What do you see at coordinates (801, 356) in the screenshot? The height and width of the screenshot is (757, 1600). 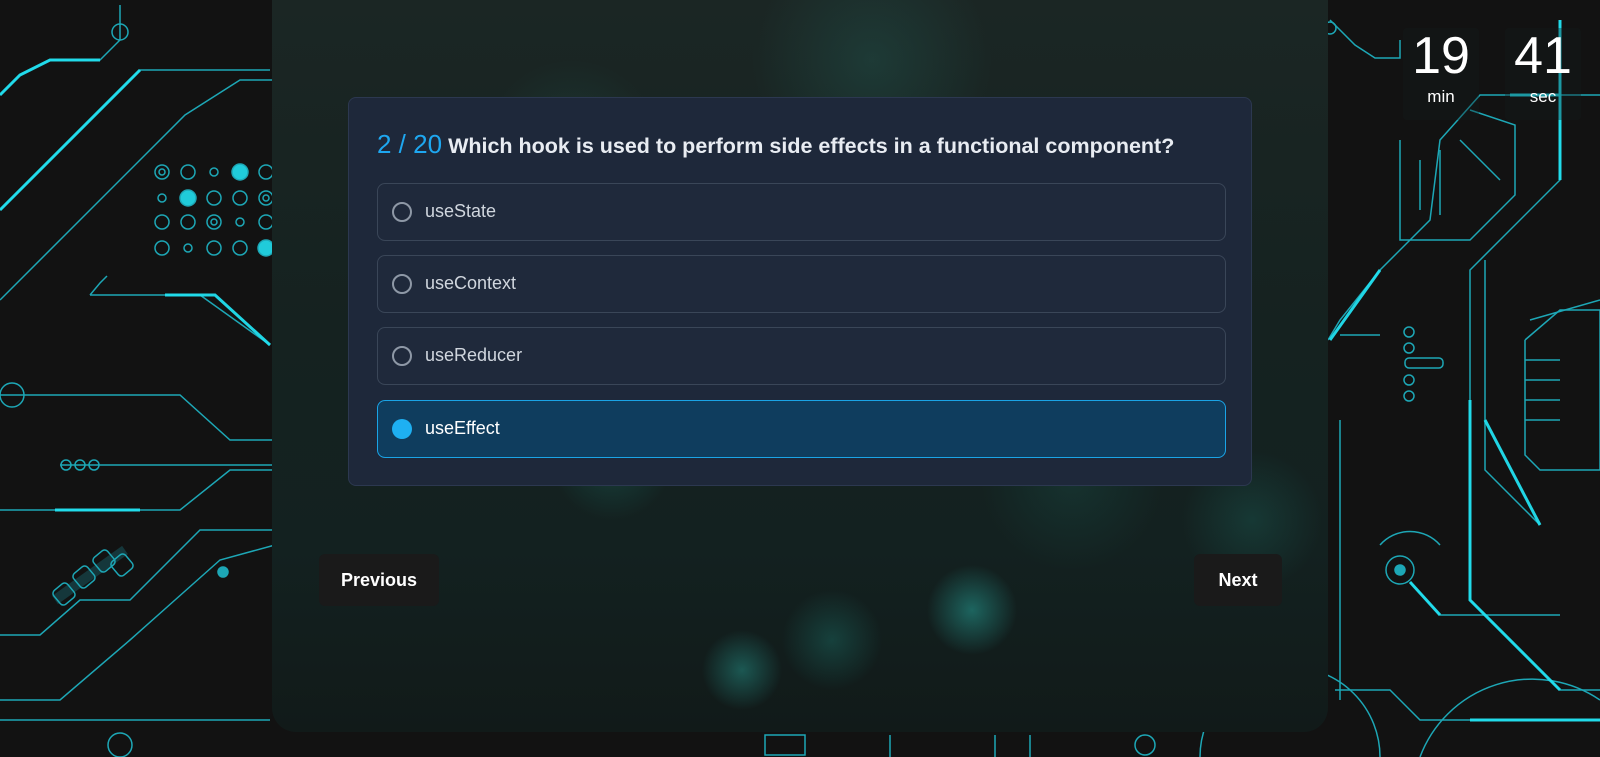 I see `option-usereducer: useReducer` at bounding box center [801, 356].